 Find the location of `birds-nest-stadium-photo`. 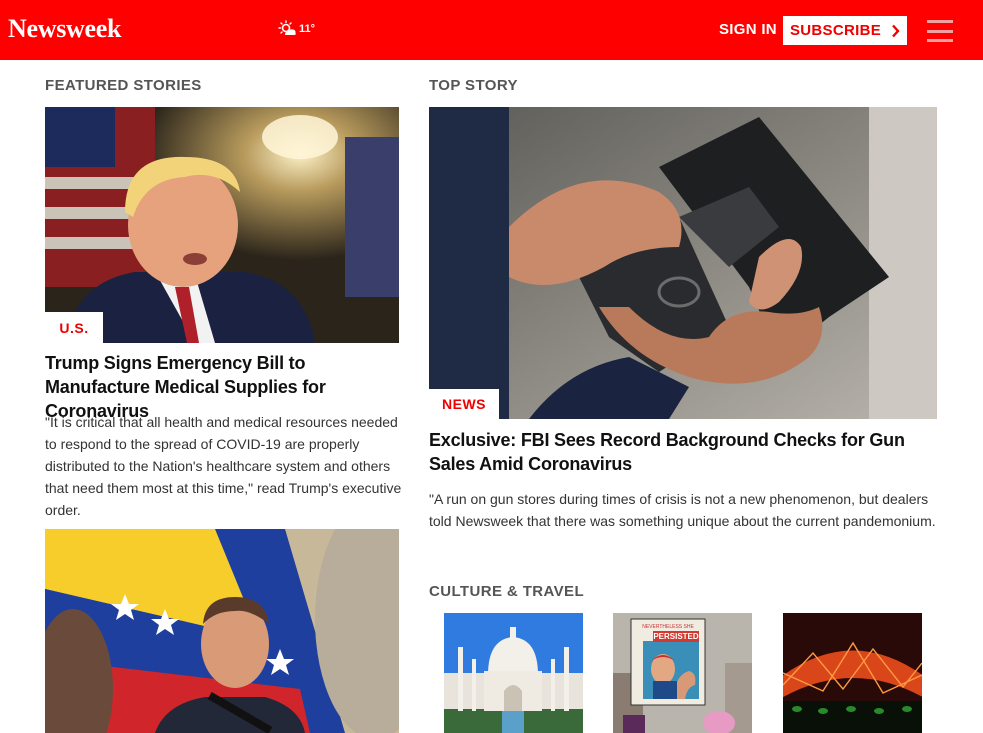

birds-nest-stadium-photo is located at coordinates (852, 673).